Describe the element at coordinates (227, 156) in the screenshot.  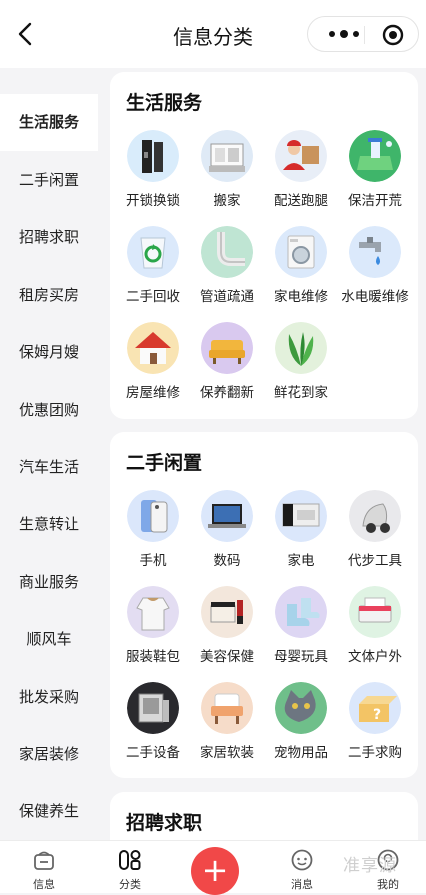
I see `moving-icon` at that location.